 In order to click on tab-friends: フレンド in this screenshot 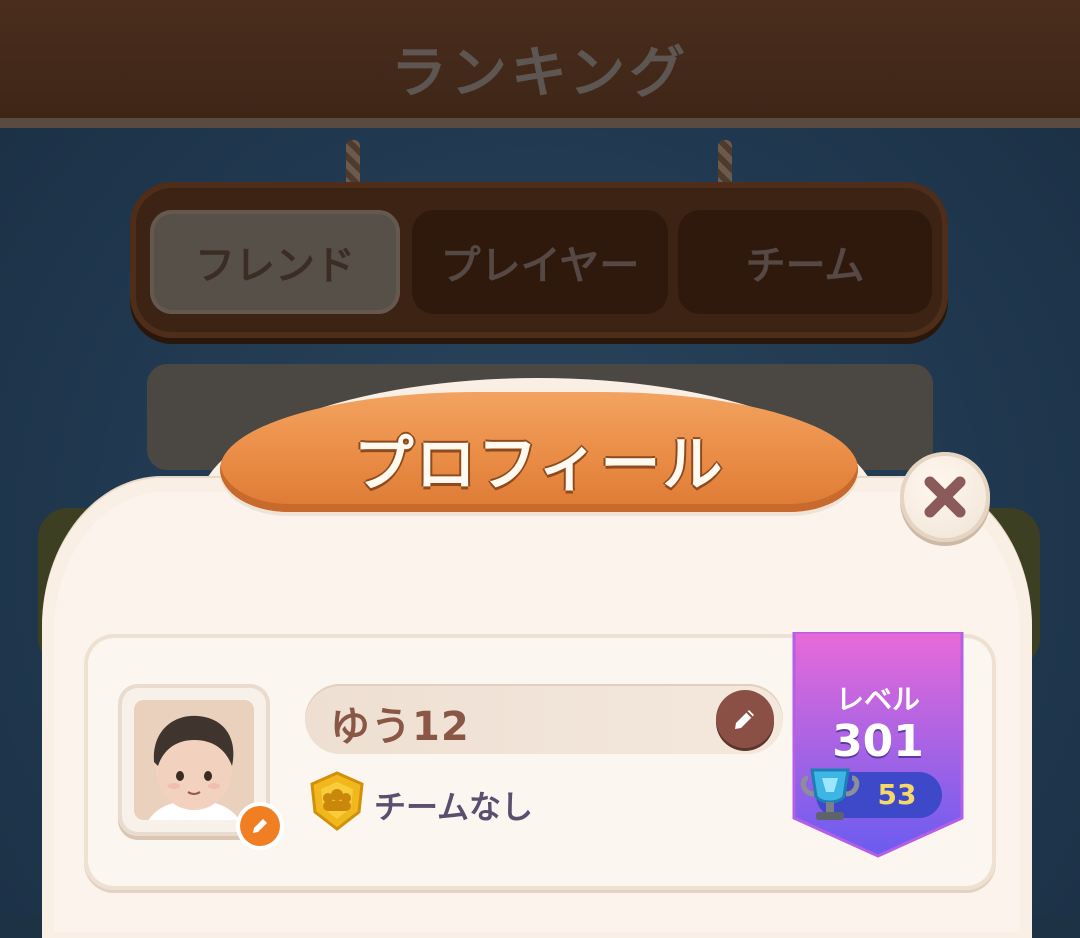, I will do `click(275, 262)`.